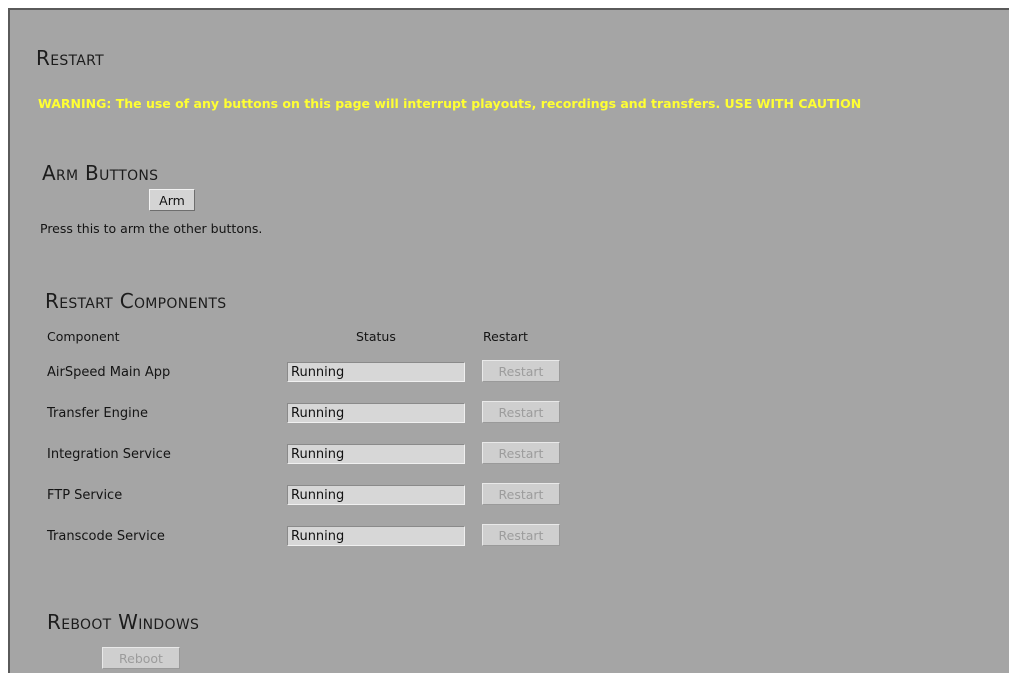  I want to click on component-name: Transcode Service, so click(106, 536).